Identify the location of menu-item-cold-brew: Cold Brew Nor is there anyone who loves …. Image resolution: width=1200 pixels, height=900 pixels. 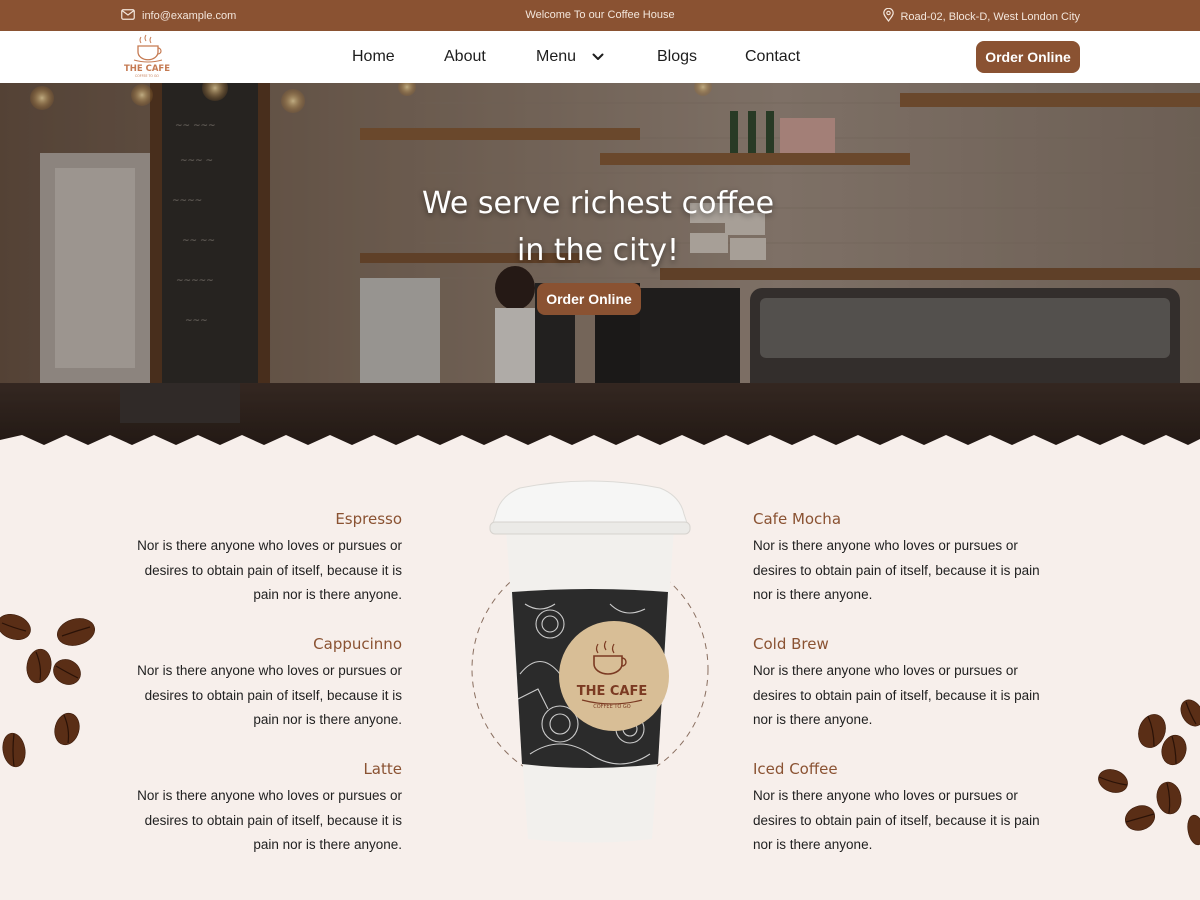
(898, 684).